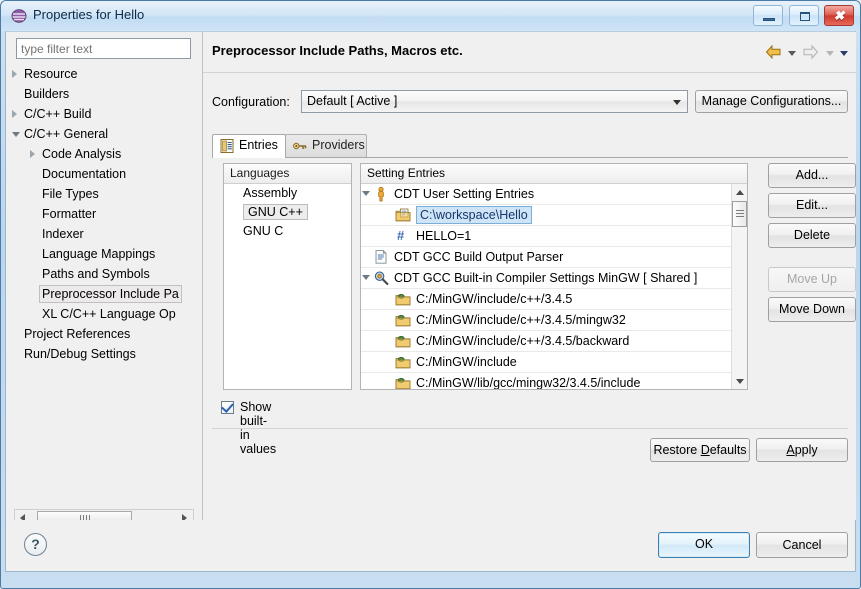  I want to click on macro-hash-icon: #, so click(401, 235).